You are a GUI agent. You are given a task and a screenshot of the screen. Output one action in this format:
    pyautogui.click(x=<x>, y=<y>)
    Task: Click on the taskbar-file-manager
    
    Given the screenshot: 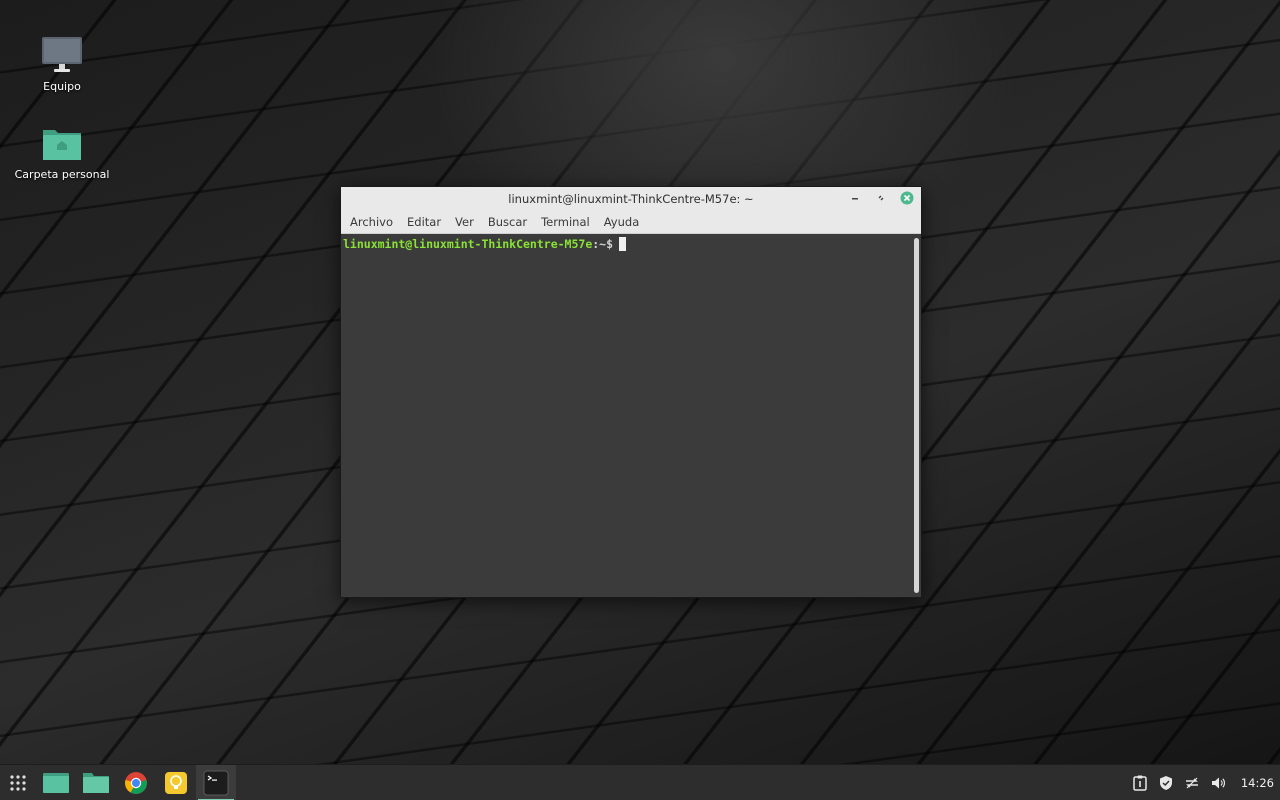 What is the action you would take?
    pyautogui.click(x=56, y=782)
    